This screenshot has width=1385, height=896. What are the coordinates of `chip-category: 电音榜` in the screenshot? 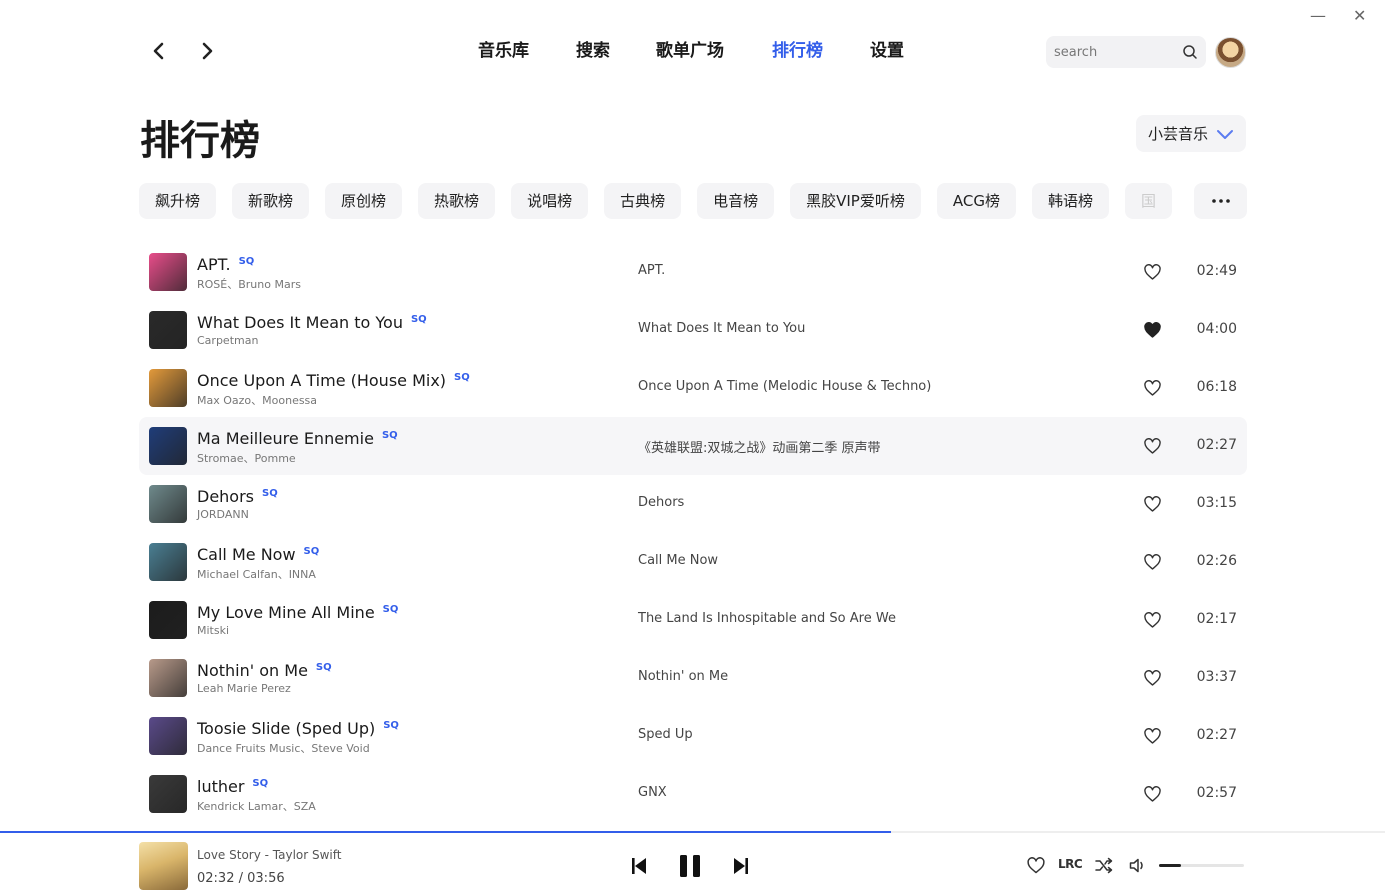 It's located at (736, 201).